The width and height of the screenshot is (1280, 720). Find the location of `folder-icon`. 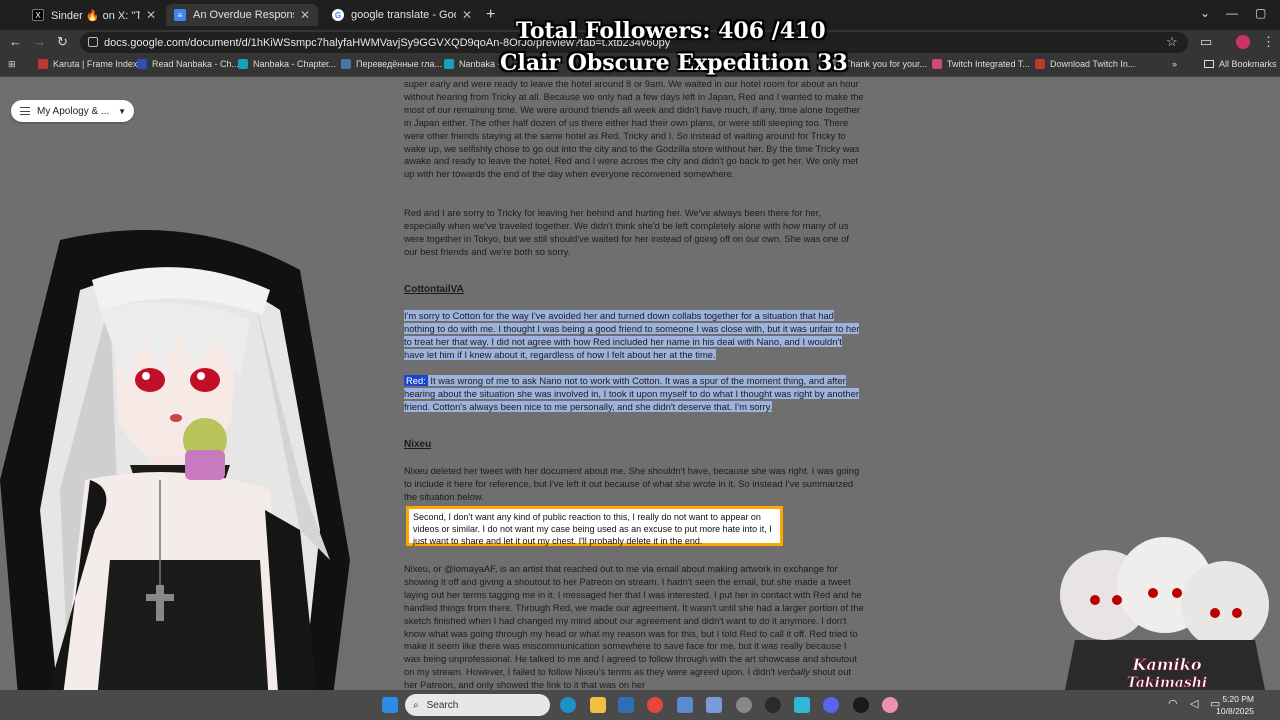

folder-icon is located at coordinates (1209, 64).